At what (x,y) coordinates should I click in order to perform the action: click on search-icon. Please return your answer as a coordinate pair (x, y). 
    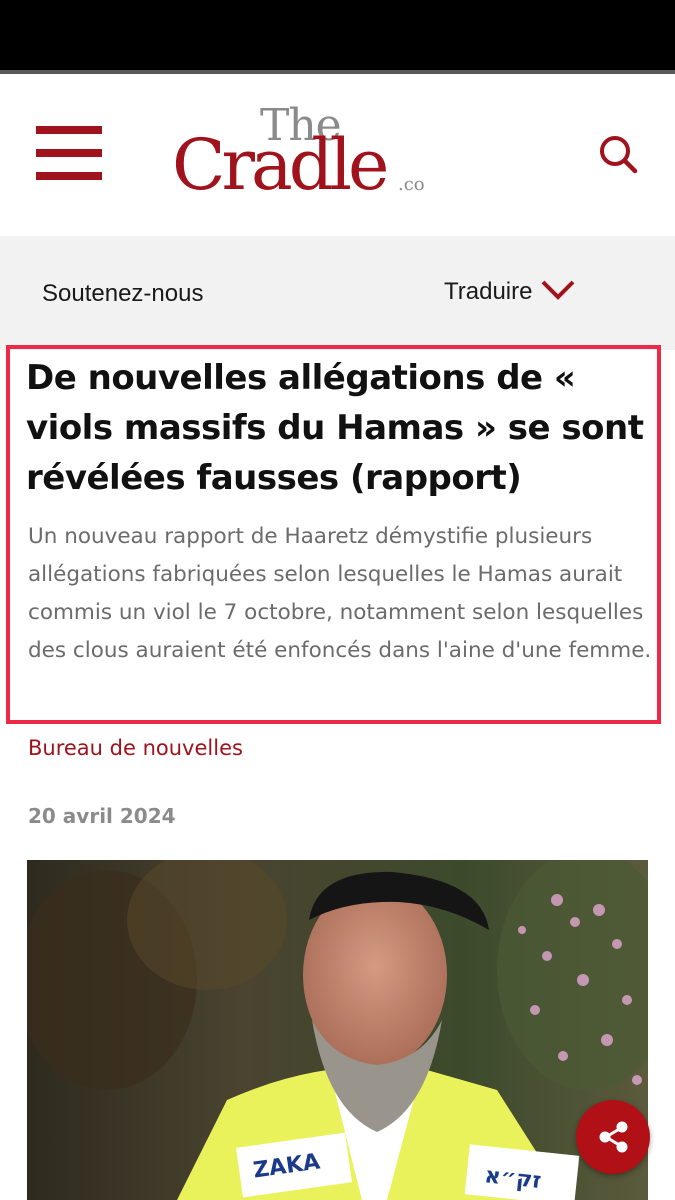
    Looking at the image, I should click on (618, 154).